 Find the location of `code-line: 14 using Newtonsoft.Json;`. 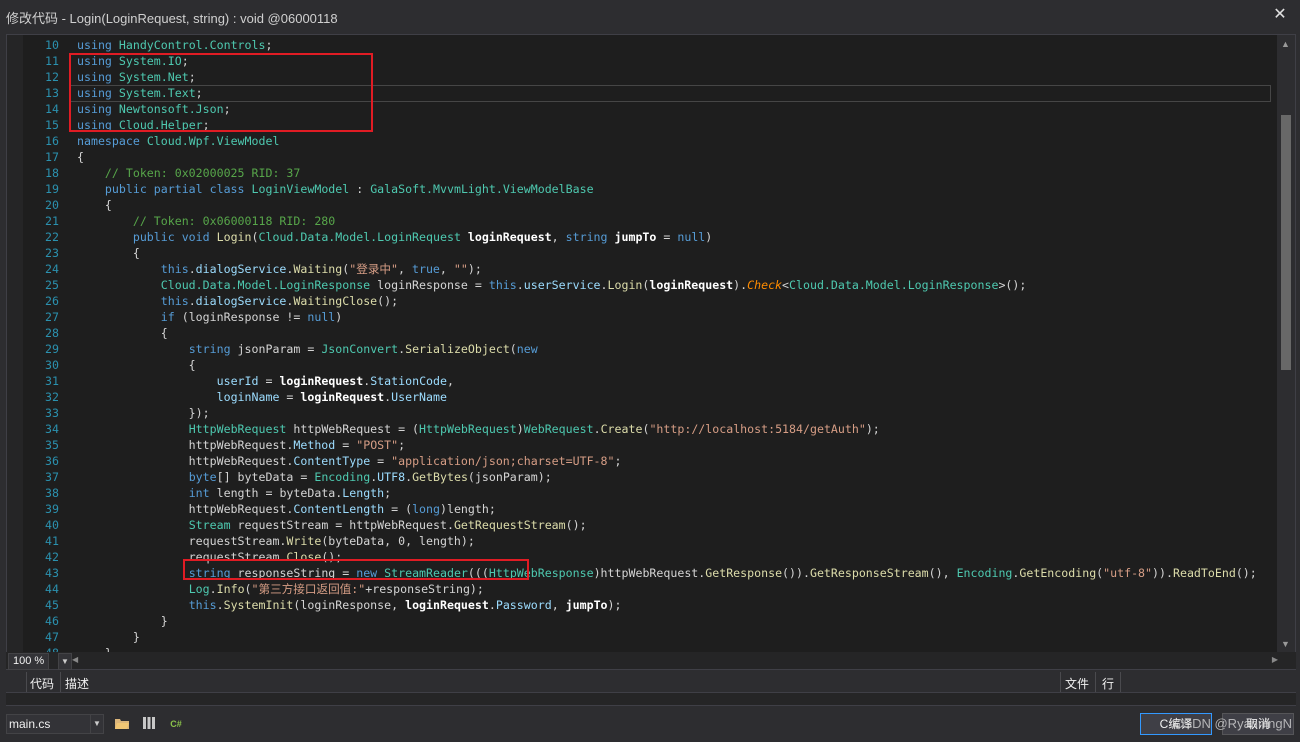

code-line: 14 using Newtonsoft.Json; is located at coordinates (648, 109).